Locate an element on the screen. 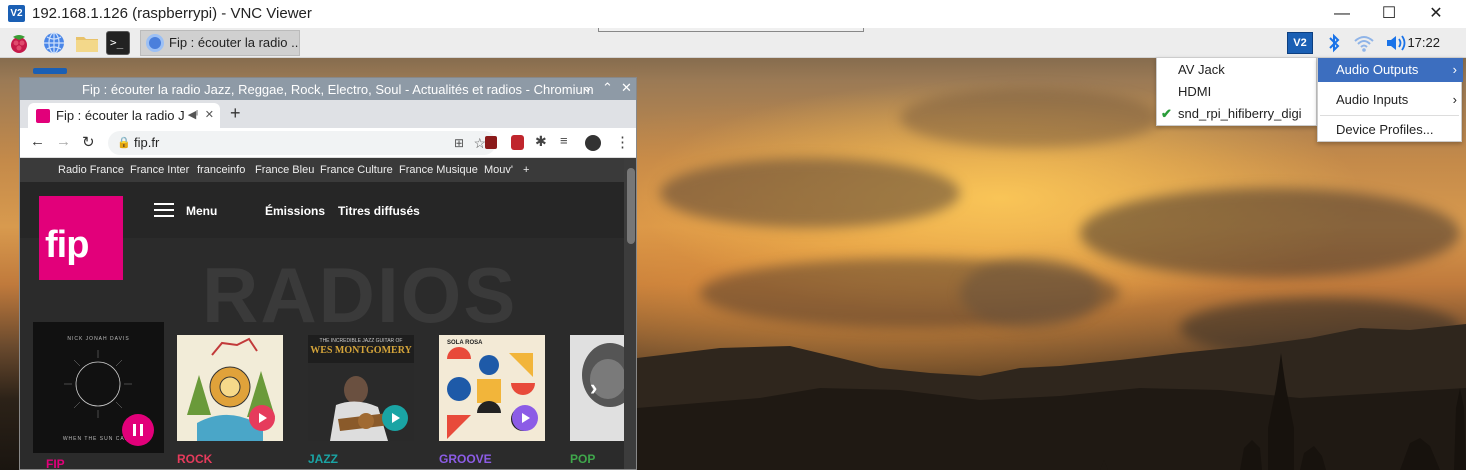  tab-fip: Fip : écouter la radio J ◀ᴵ ✕ is located at coordinates (124, 115).